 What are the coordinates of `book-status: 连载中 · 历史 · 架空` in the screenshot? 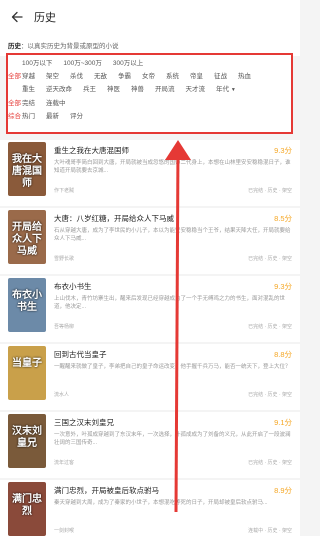 It's located at (270, 531).